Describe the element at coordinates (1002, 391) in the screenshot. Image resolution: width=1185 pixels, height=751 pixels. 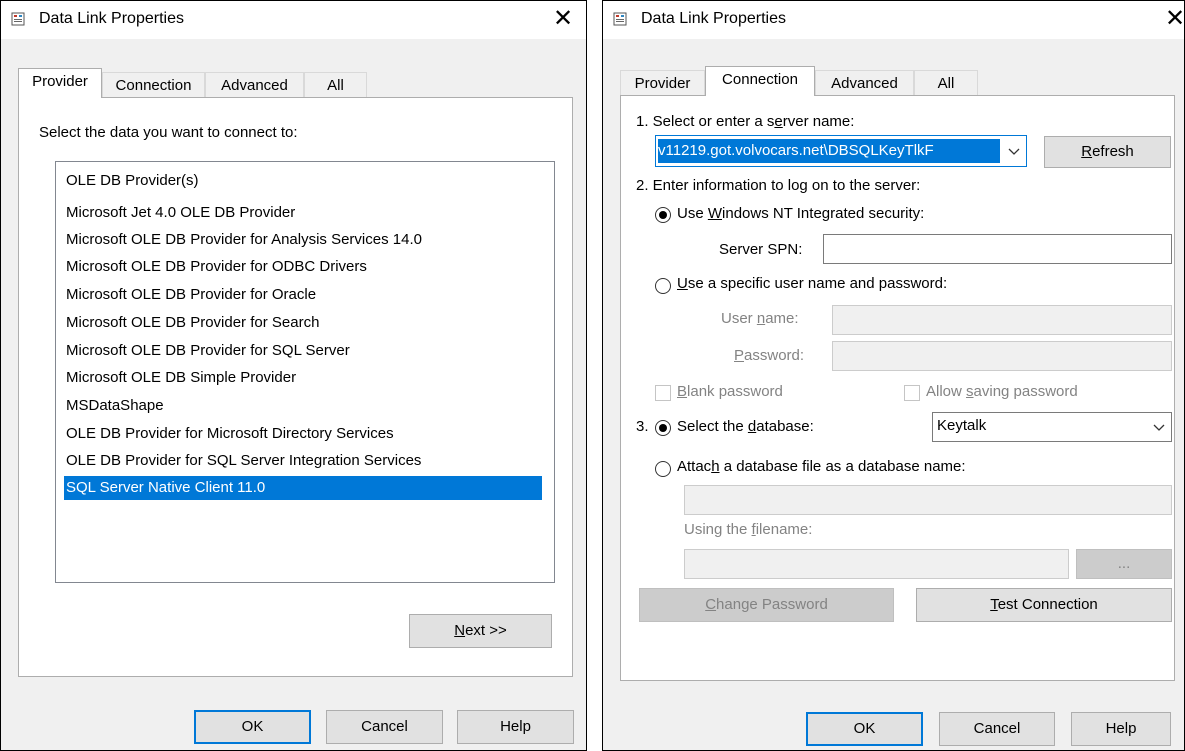
I see `allow-saving-label: Allow saving password` at that location.